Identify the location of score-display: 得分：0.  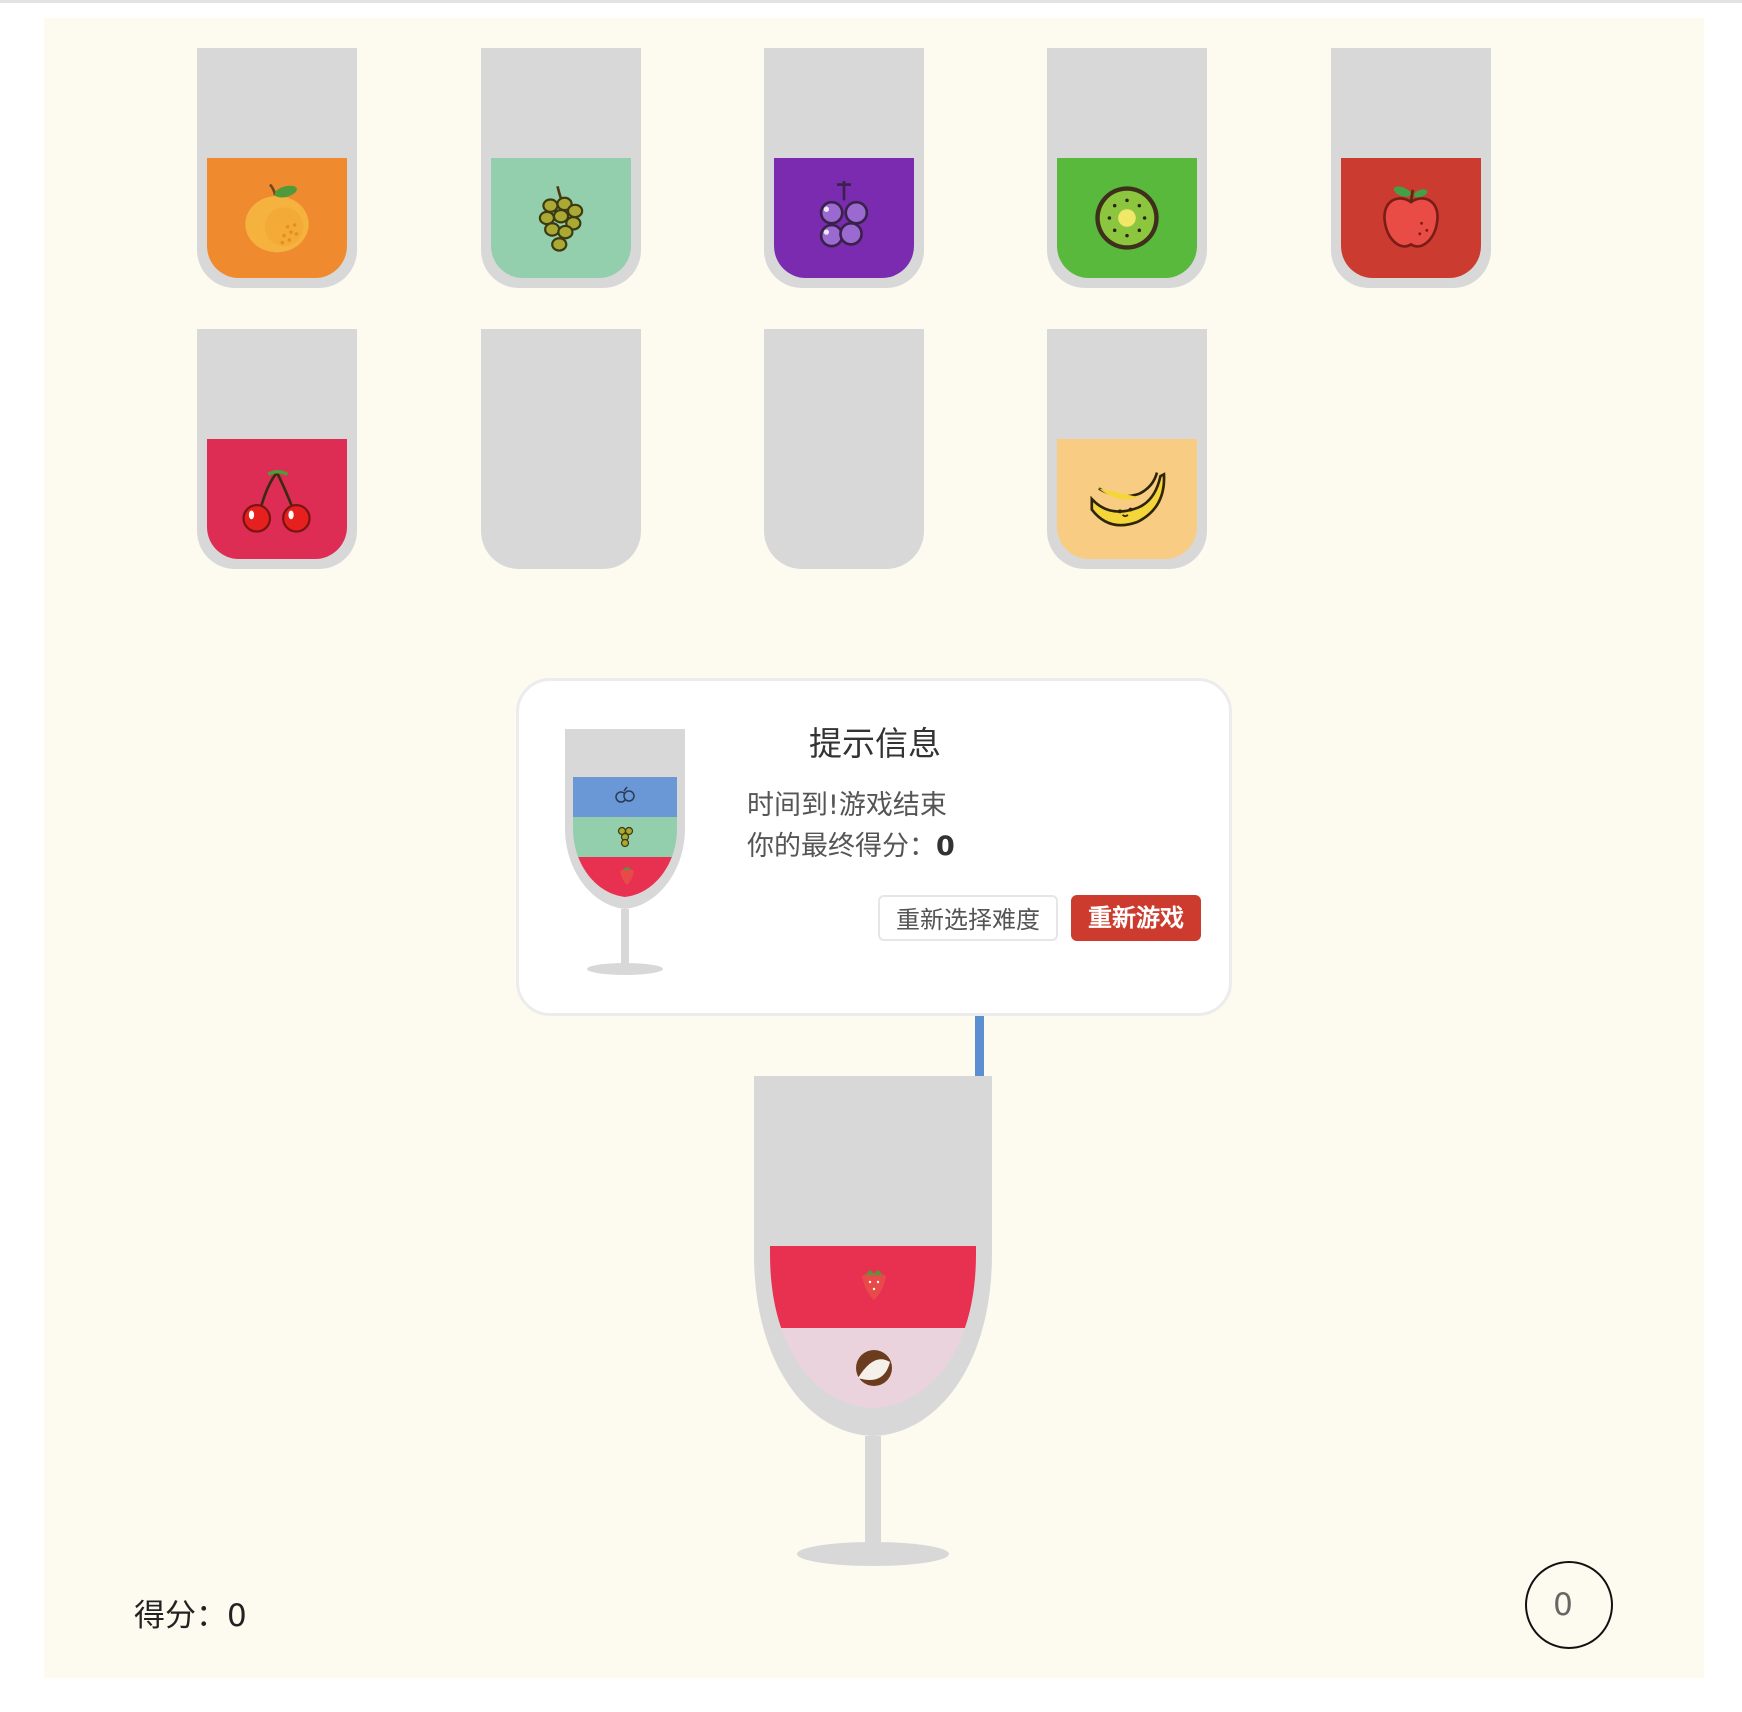
(190, 1612).